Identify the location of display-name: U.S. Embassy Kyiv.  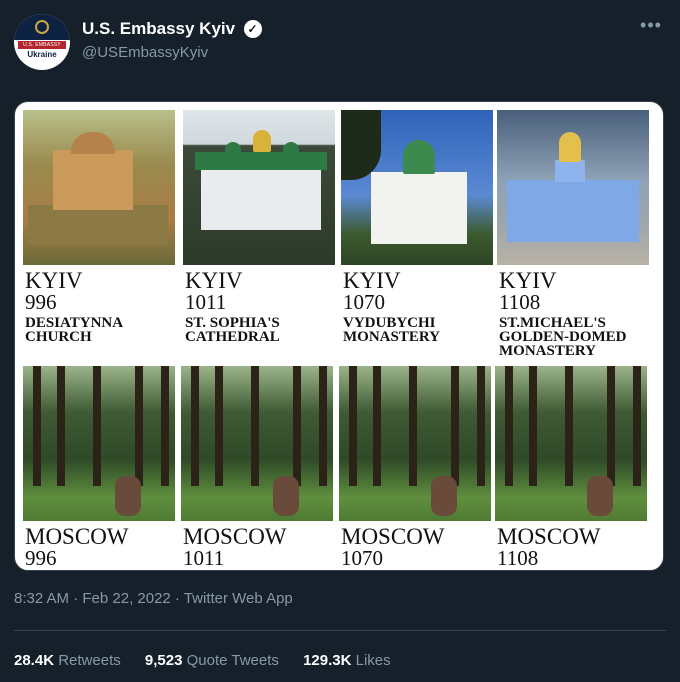
(158, 29).